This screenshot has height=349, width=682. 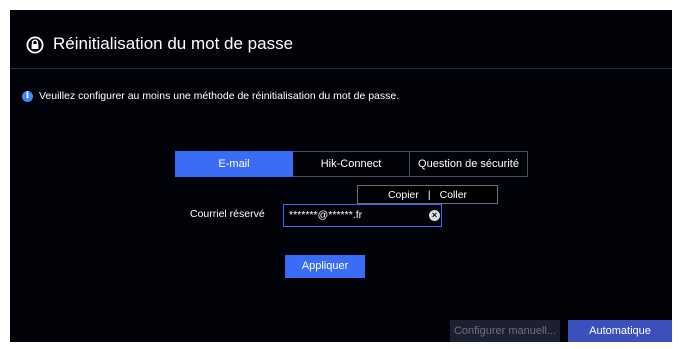 I want to click on clear-icon: ×, so click(x=434, y=215).